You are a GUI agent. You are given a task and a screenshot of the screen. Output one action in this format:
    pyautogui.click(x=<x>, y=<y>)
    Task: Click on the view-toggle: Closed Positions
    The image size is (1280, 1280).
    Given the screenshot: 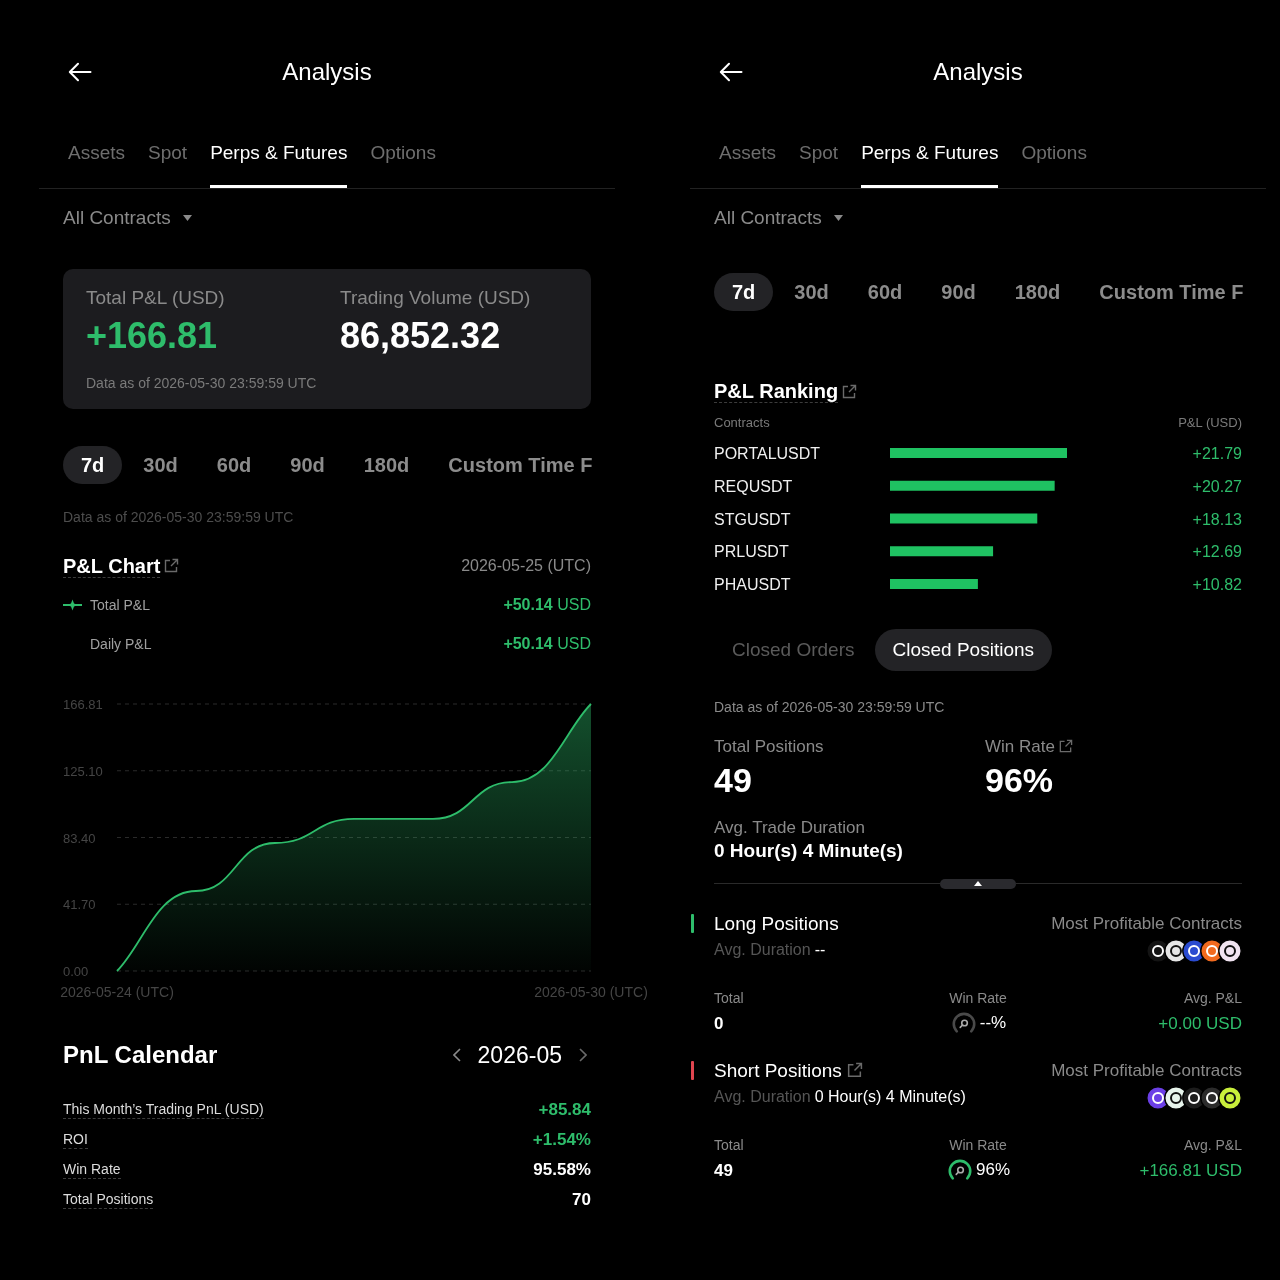 What is the action you would take?
    pyautogui.click(x=963, y=649)
    